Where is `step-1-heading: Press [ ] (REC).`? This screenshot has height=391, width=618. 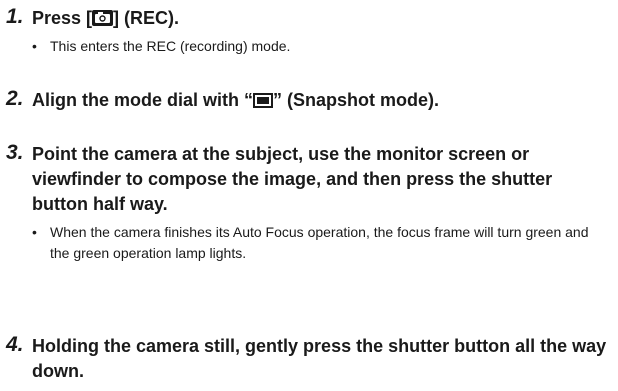 step-1-heading: Press [ ] (REC). is located at coordinates (322, 18).